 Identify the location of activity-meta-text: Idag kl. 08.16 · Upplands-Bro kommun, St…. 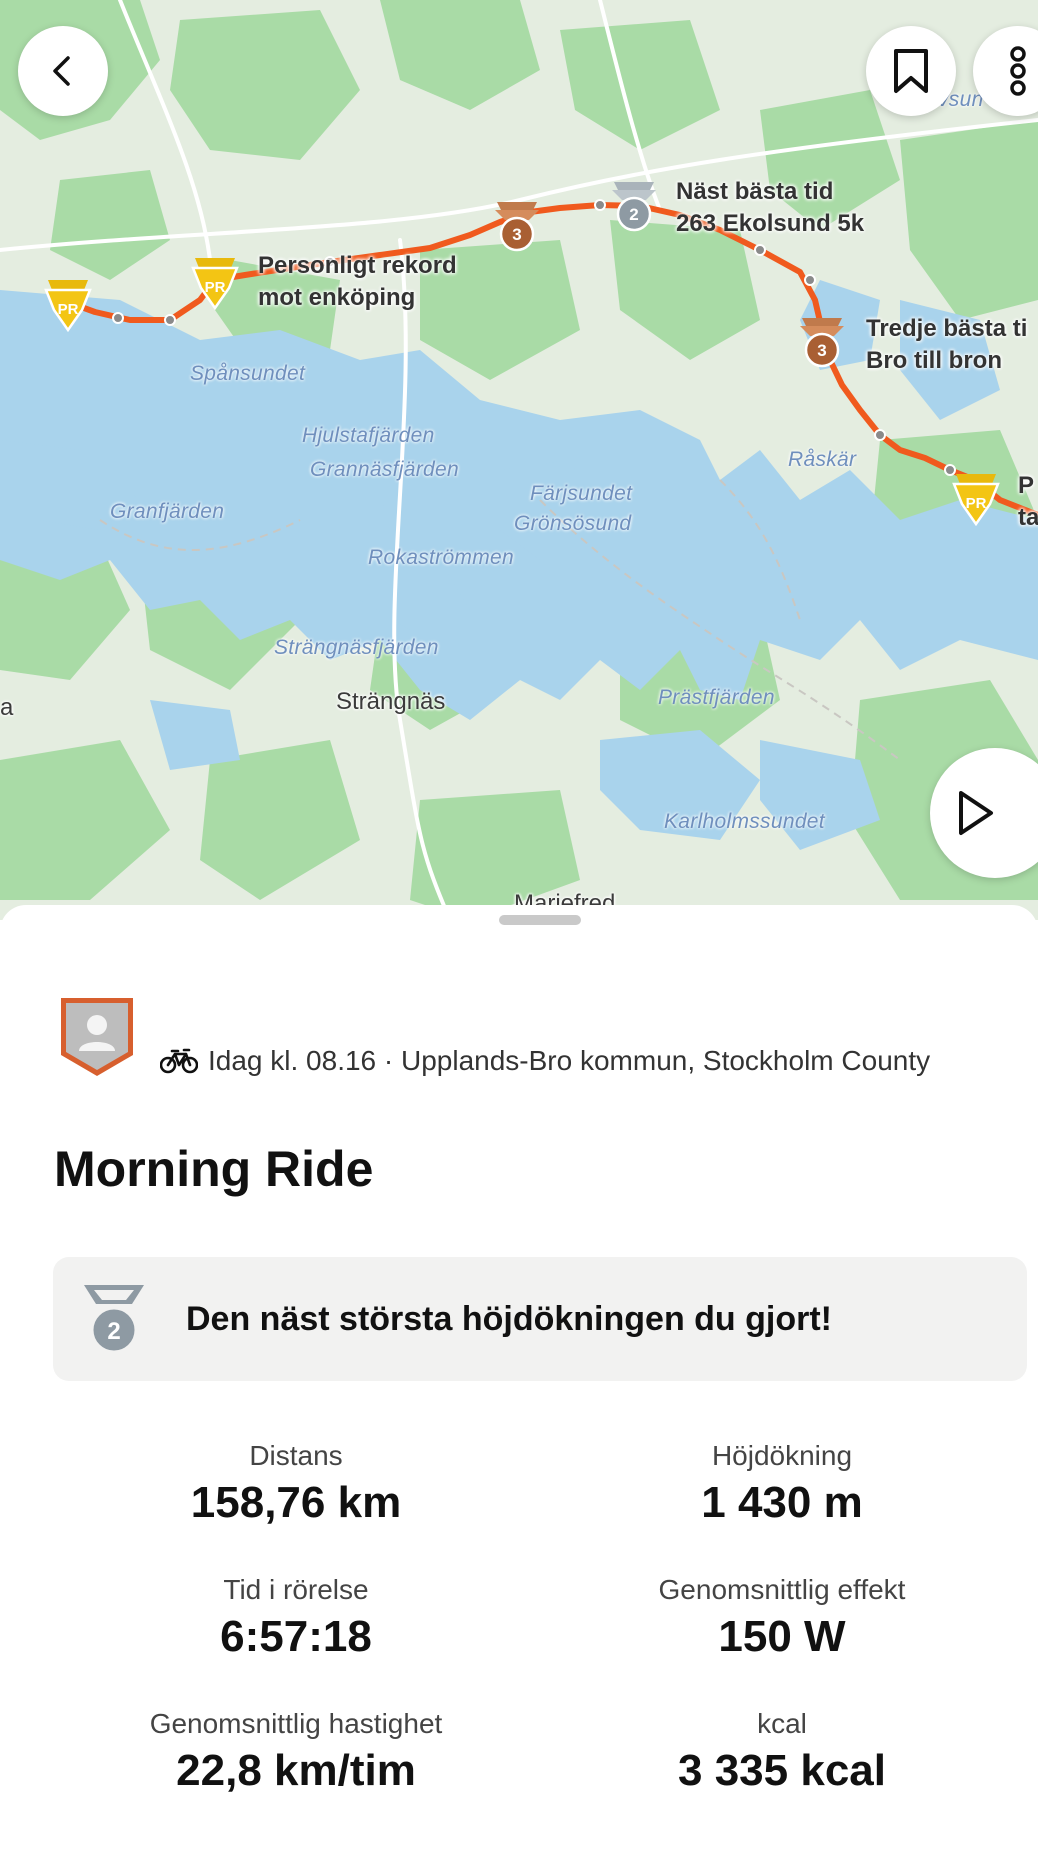
(569, 1060).